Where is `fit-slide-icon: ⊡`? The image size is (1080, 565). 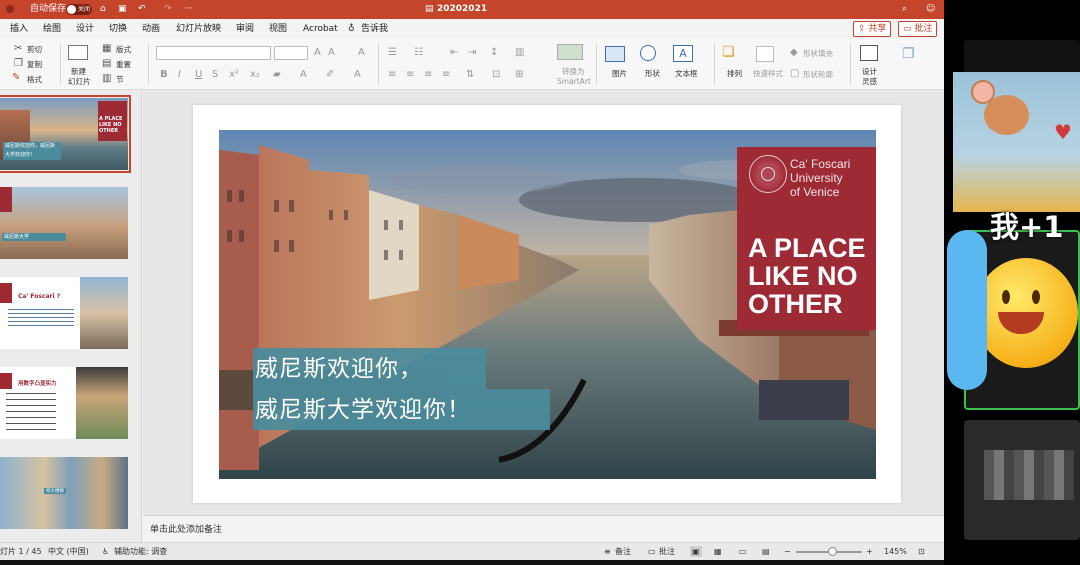
fit-slide-icon: ⊡ is located at coordinates (921, 551).